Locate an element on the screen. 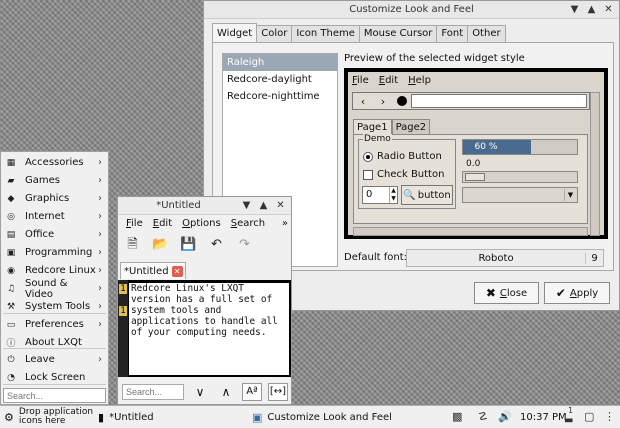 Image resolution: width=620 pixels, height=428 pixels. whole-word-button: [↔] is located at coordinates (278, 391).